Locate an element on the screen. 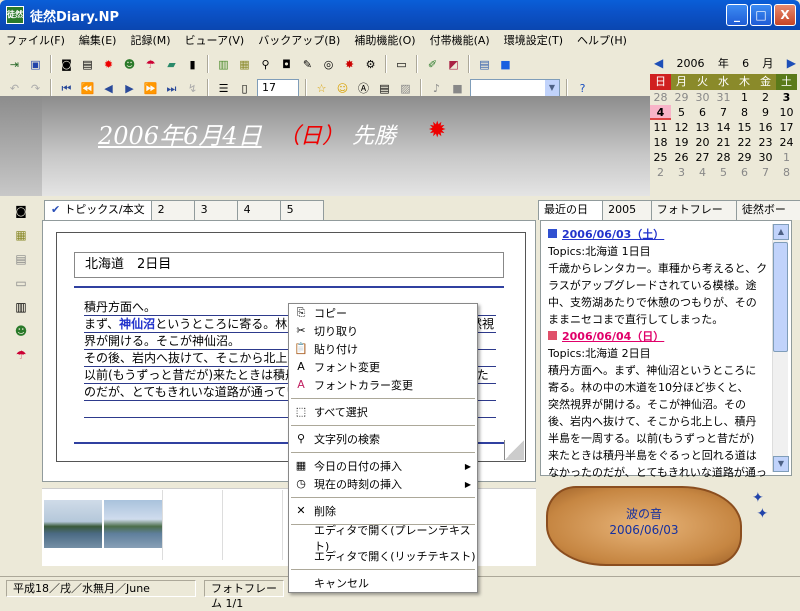  calendar-day: 10 is located at coordinates (786, 112).